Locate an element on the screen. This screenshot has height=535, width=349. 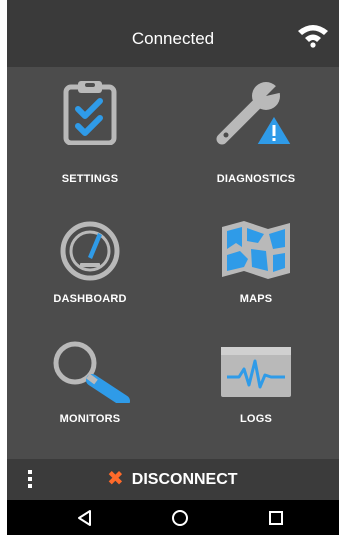
back-triangle-icon is located at coordinates (85, 518).